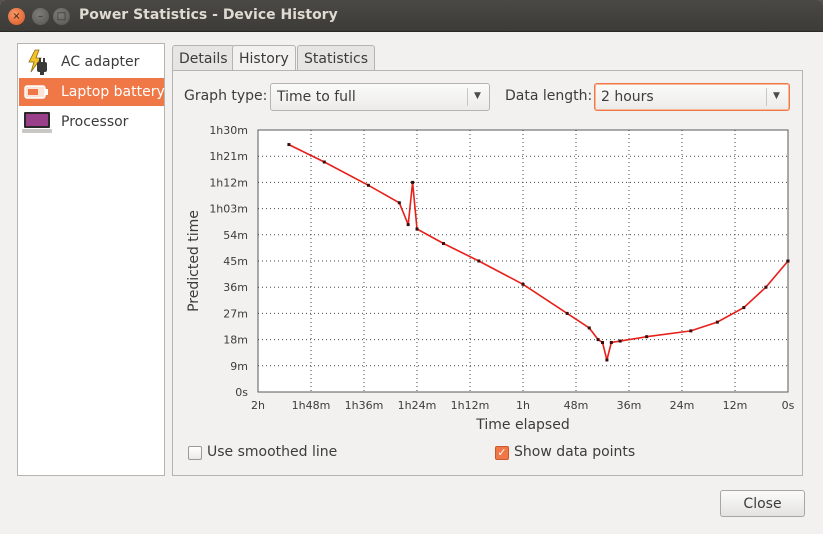 Image resolution: width=823 pixels, height=534 pixels. Describe the element at coordinates (523, 405) in the screenshot. I see `x-tick-label: 1h` at that location.